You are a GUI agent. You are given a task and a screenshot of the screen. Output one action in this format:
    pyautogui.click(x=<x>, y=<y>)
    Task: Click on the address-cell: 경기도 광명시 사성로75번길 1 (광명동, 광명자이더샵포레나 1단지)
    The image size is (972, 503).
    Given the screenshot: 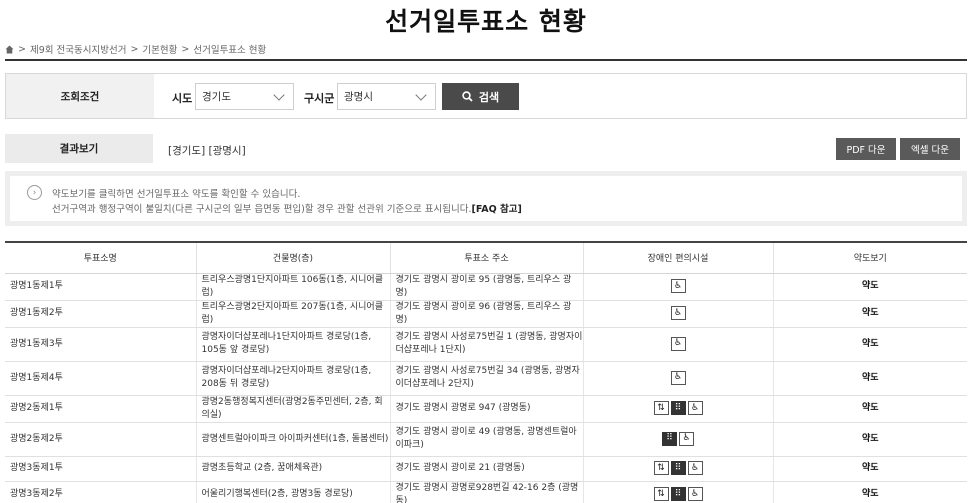 What is the action you would take?
    pyautogui.click(x=486, y=344)
    